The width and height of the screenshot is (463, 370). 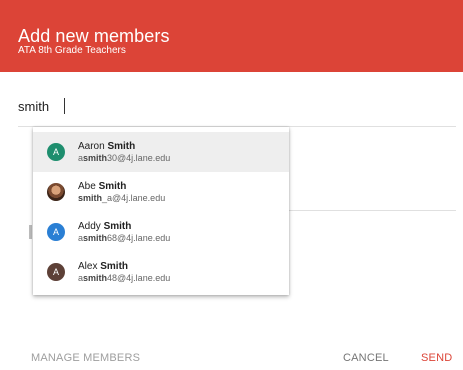 I want to click on first-name: Addy, so click(x=89, y=226).